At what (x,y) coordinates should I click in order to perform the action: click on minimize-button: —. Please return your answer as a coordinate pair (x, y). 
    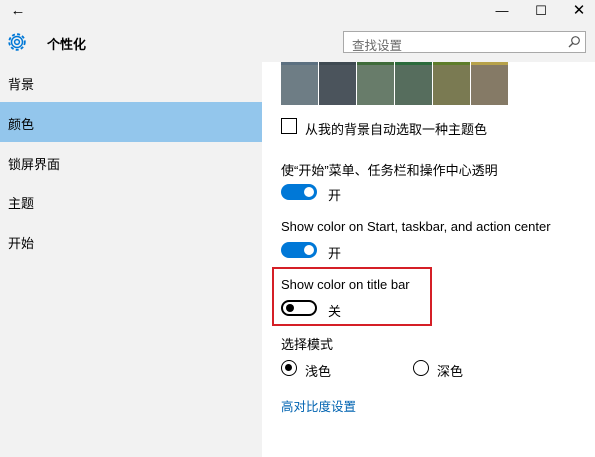
    Looking at the image, I should click on (502, 11).